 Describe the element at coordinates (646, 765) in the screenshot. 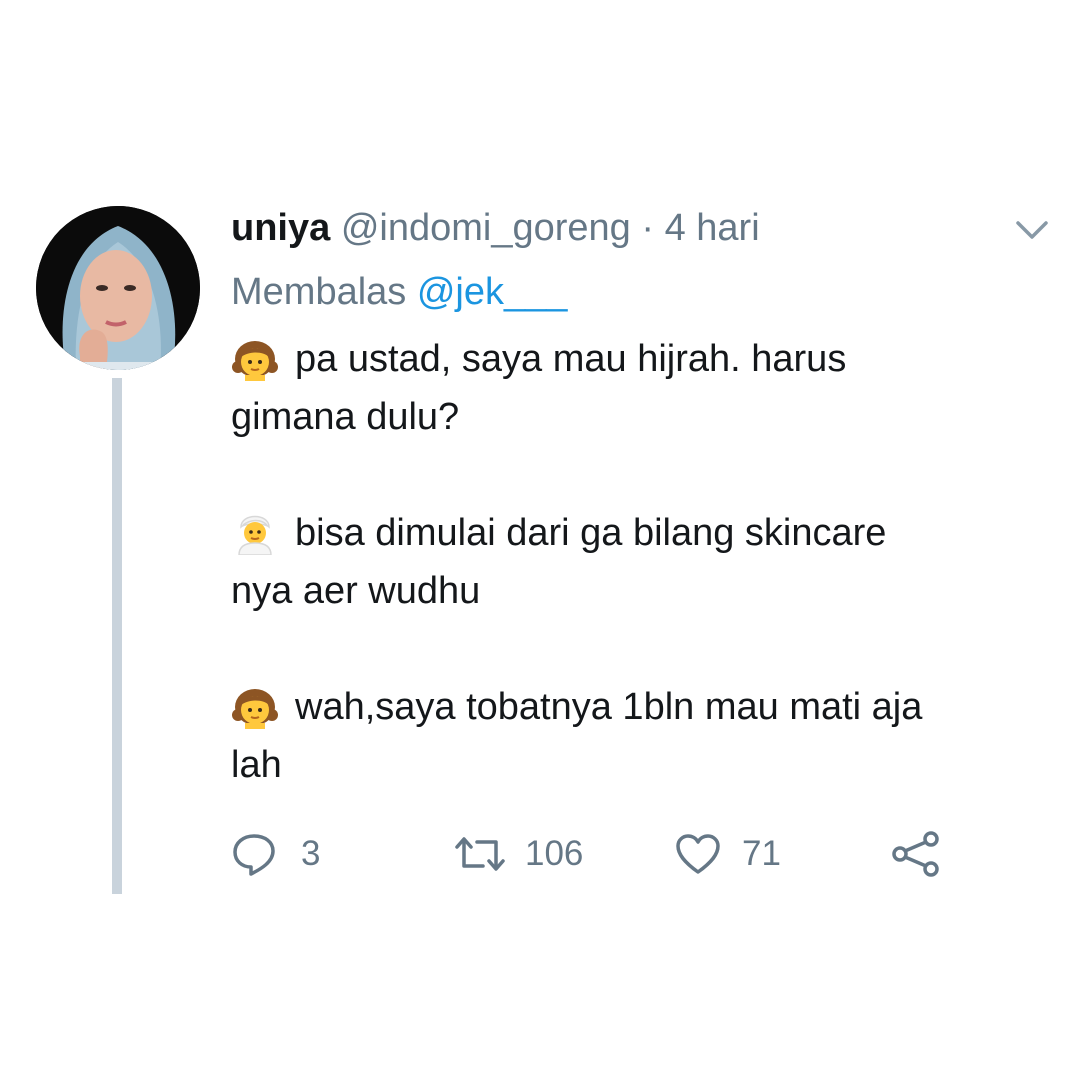

I see `tweet-line: lah` at that location.